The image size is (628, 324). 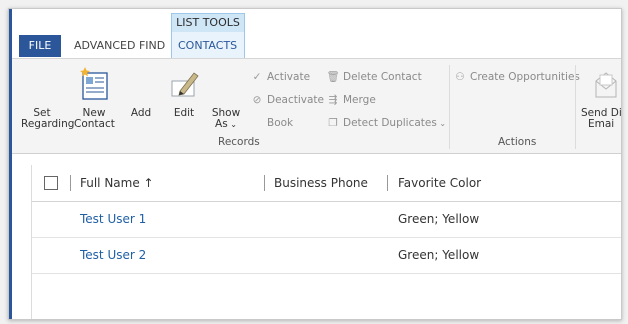 I want to click on deactivate-button: ⊘ Deactivate, so click(x=287, y=100).